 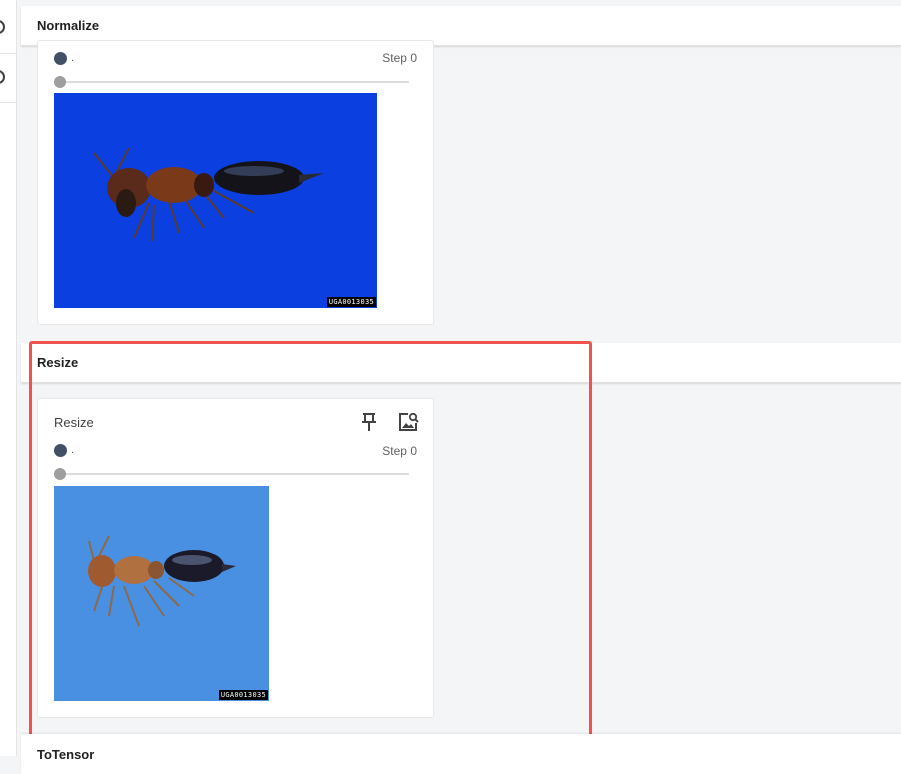 I want to click on pin-icon, so click(x=369, y=422).